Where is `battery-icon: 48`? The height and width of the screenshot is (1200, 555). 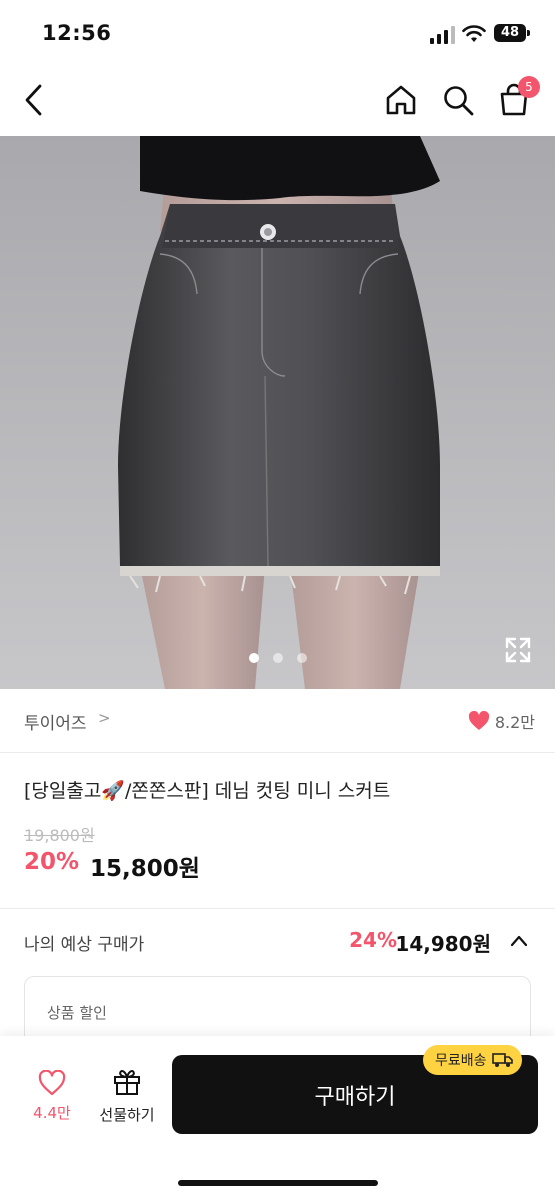
battery-icon: 48 is located at coordinates (512, 33).